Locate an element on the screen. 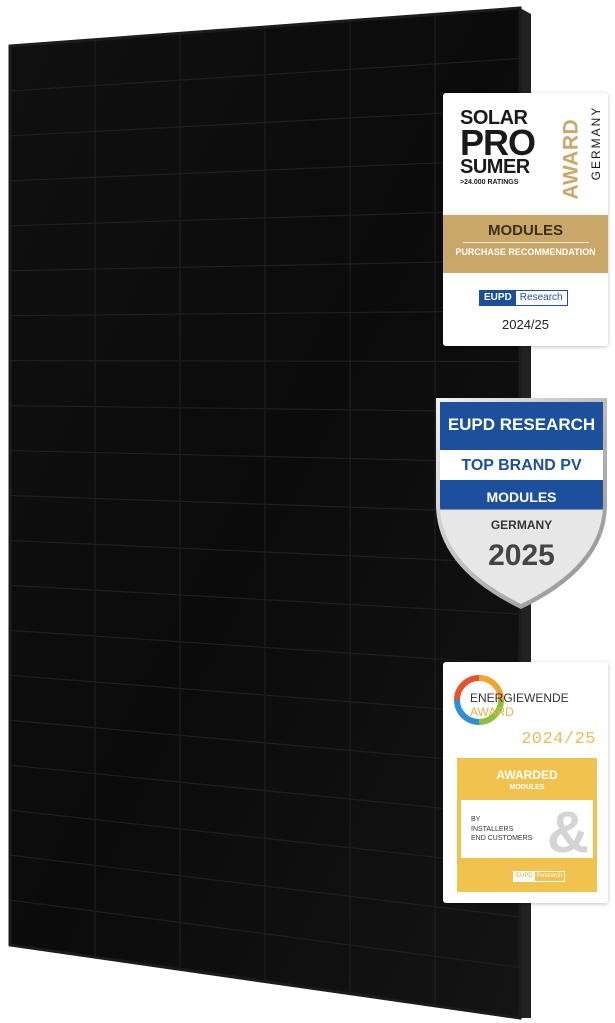 The width and height of the screenshot is (615, 1023). shield-brand: EUPD RESEARCH is located at coordinates (521, 424).